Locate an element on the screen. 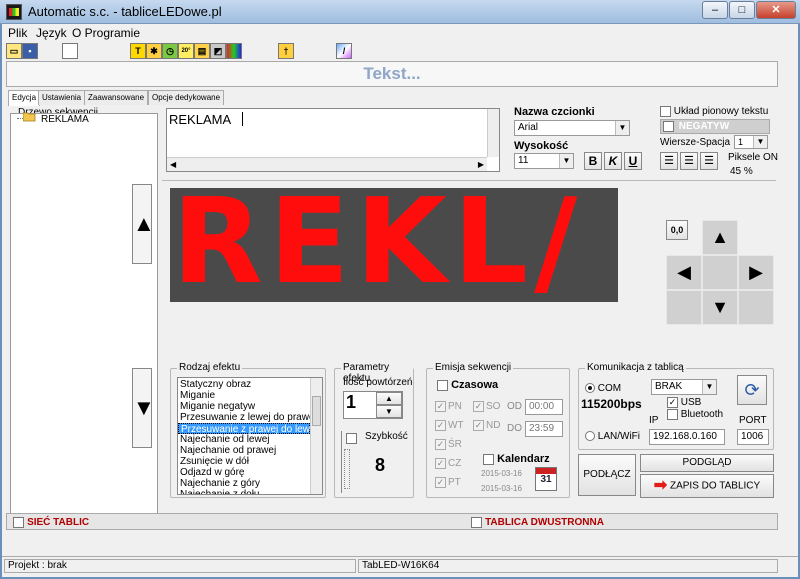 This screenshot has height=579, width=800. com-radio is located at coordinates (590, 388).